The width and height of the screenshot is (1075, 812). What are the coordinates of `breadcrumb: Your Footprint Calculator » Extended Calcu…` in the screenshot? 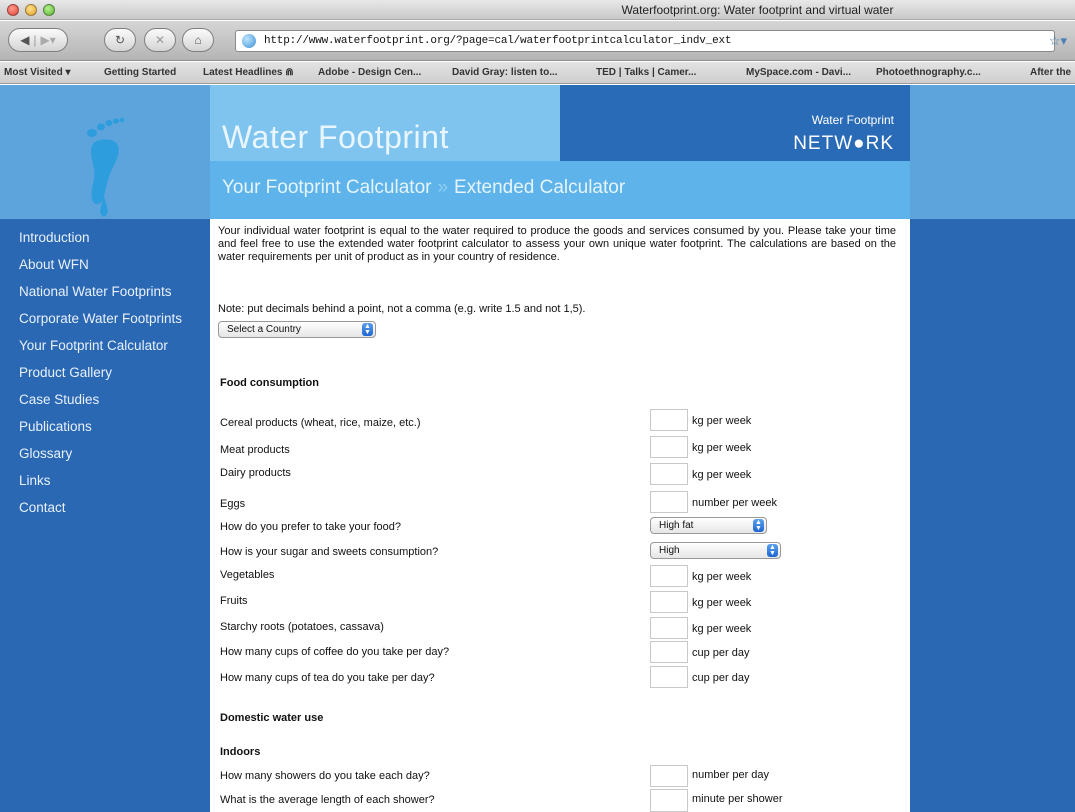 It's located at (423, 188).